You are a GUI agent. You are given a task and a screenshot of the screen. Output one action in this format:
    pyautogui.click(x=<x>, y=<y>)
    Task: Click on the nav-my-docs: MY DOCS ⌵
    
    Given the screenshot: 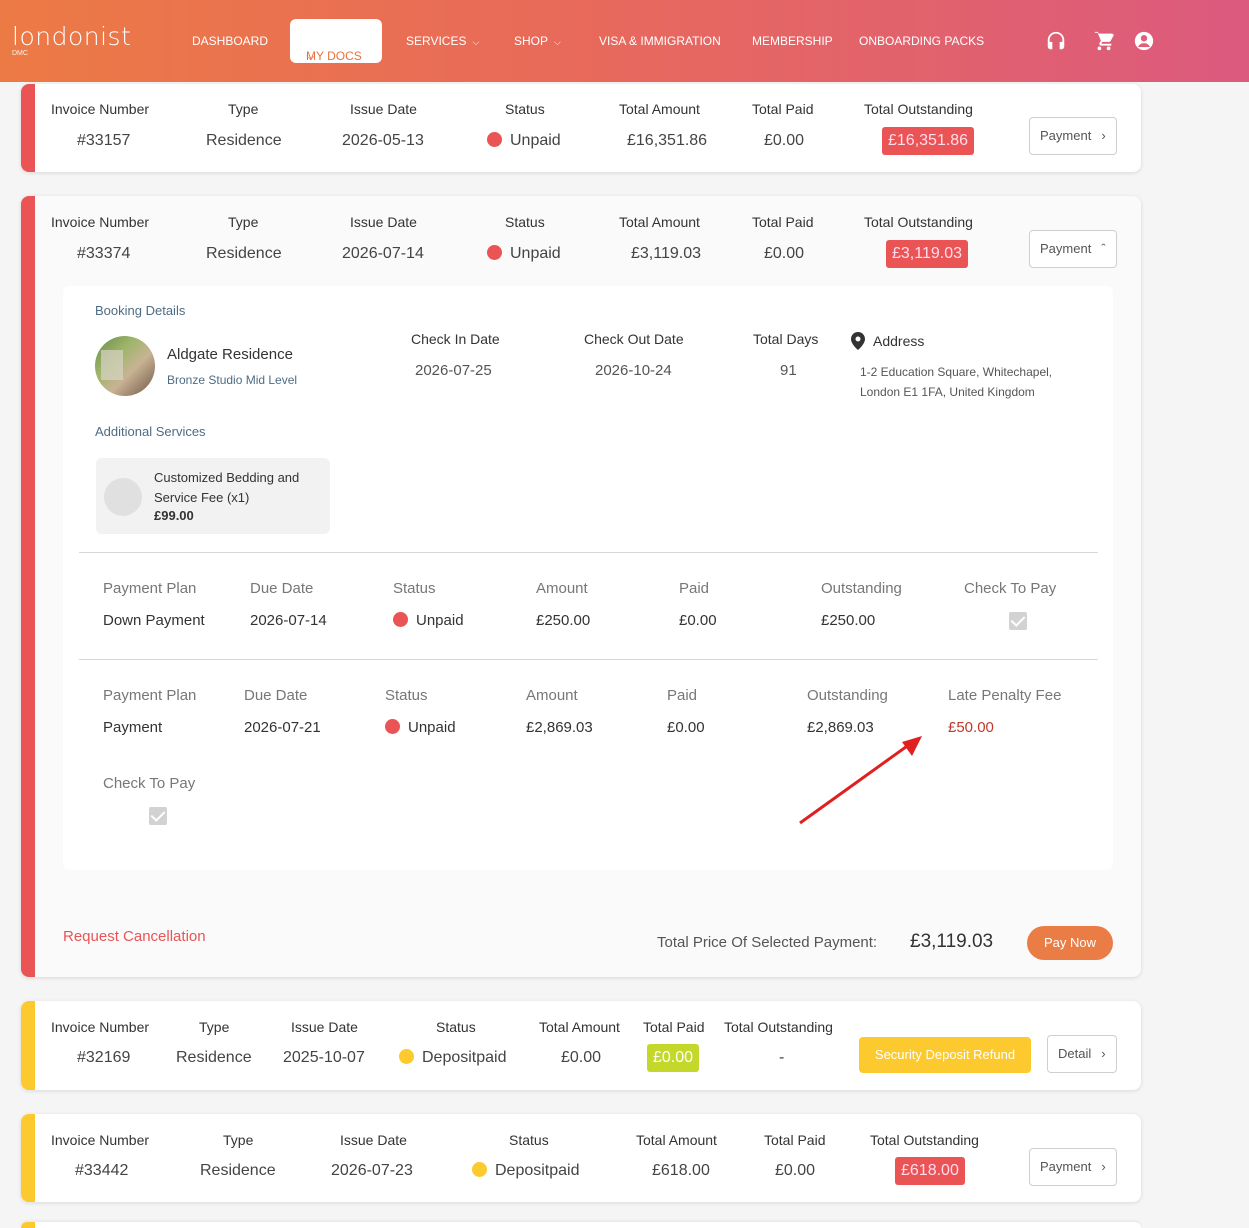 What is the action you would take?
    pyautogui.click(x=336, y=41)
    